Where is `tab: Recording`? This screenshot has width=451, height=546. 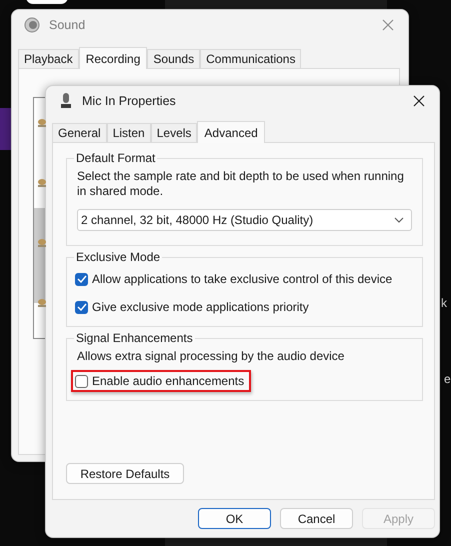
tab: Recording is located at coordinates (113, 58).